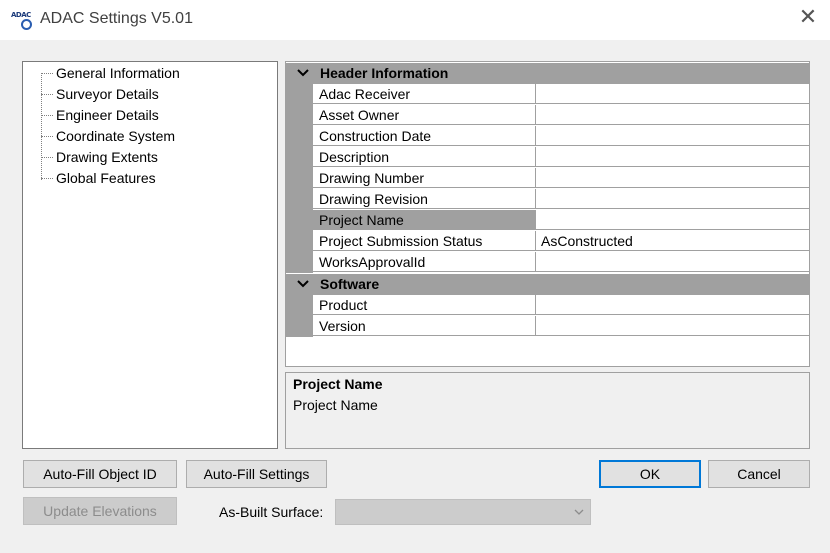 Image resolution: width=830 pixels, height=553 pixels. I want to click on property-row-product: Product, so click(547, 305).